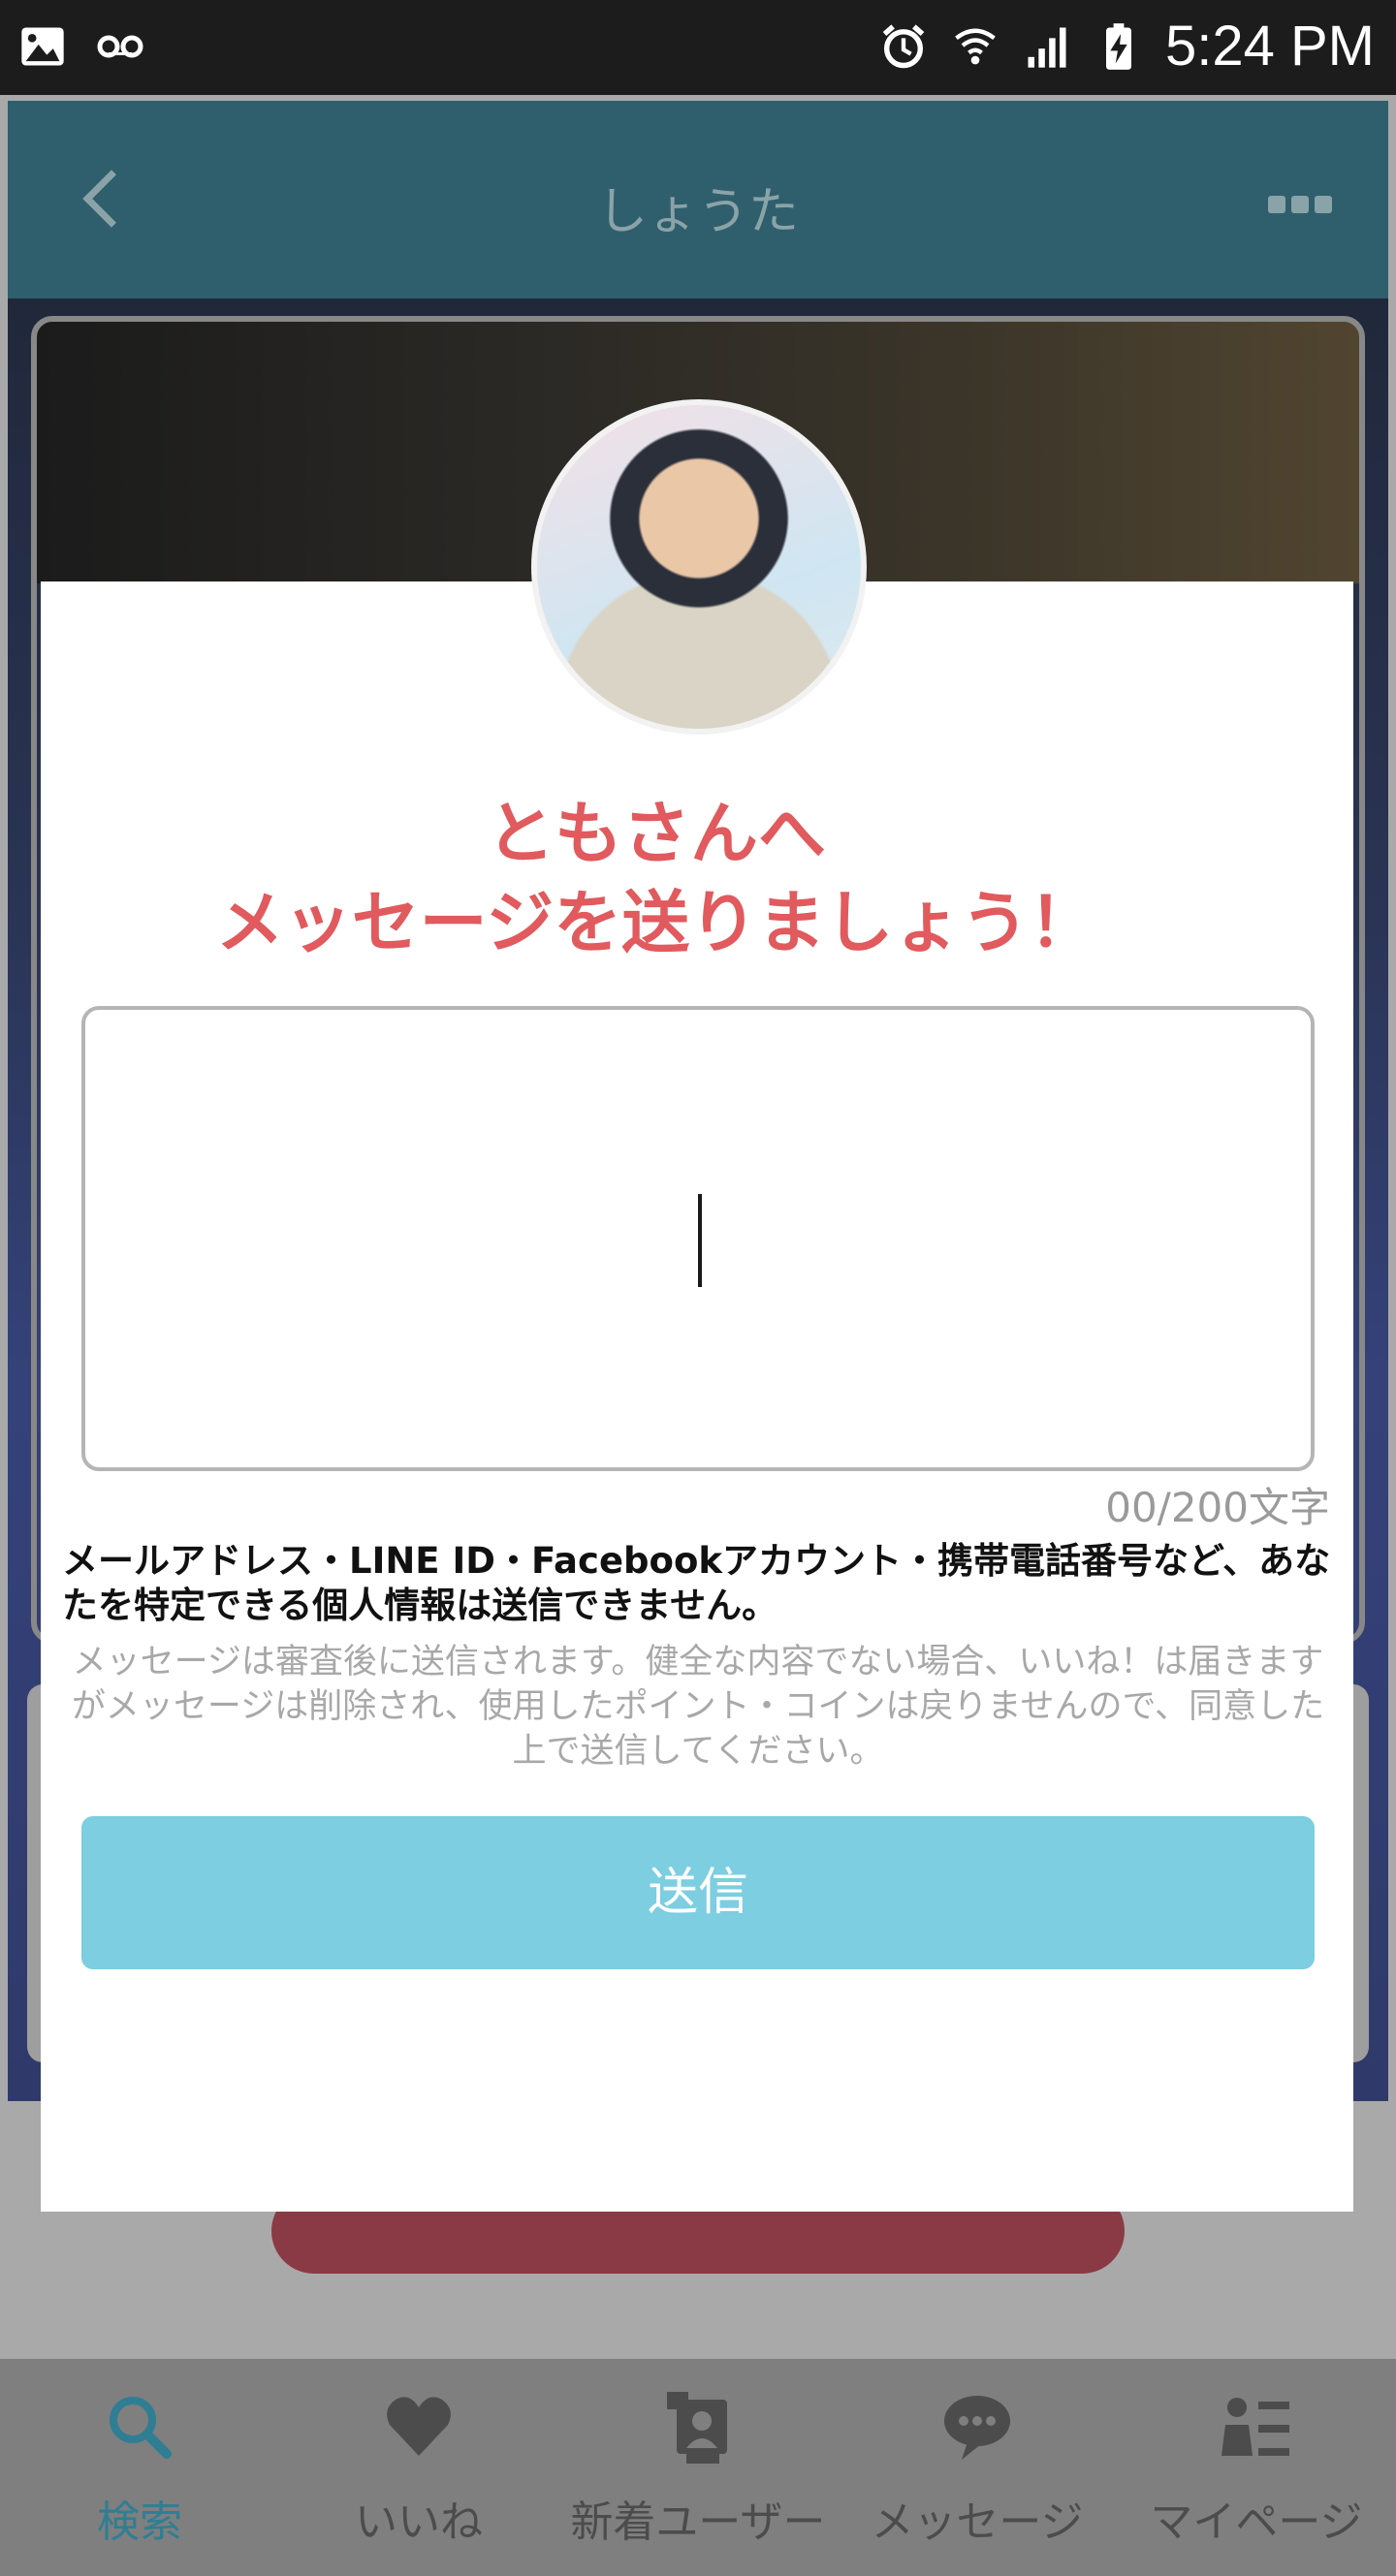  What do you see at coordinates (656, 922) in the screenshot?
I see `dialog-title-prompt: メッセージを送りましょう！` at bounding box center [656, 922].